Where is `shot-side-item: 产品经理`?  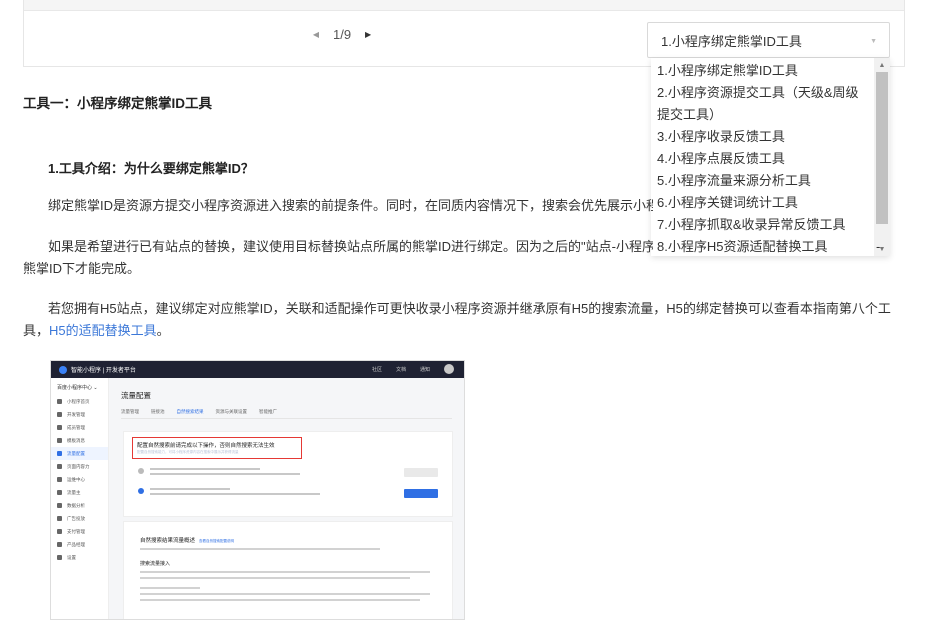
shot-side-item: 产品经理 is located at coordinates (79, 544).